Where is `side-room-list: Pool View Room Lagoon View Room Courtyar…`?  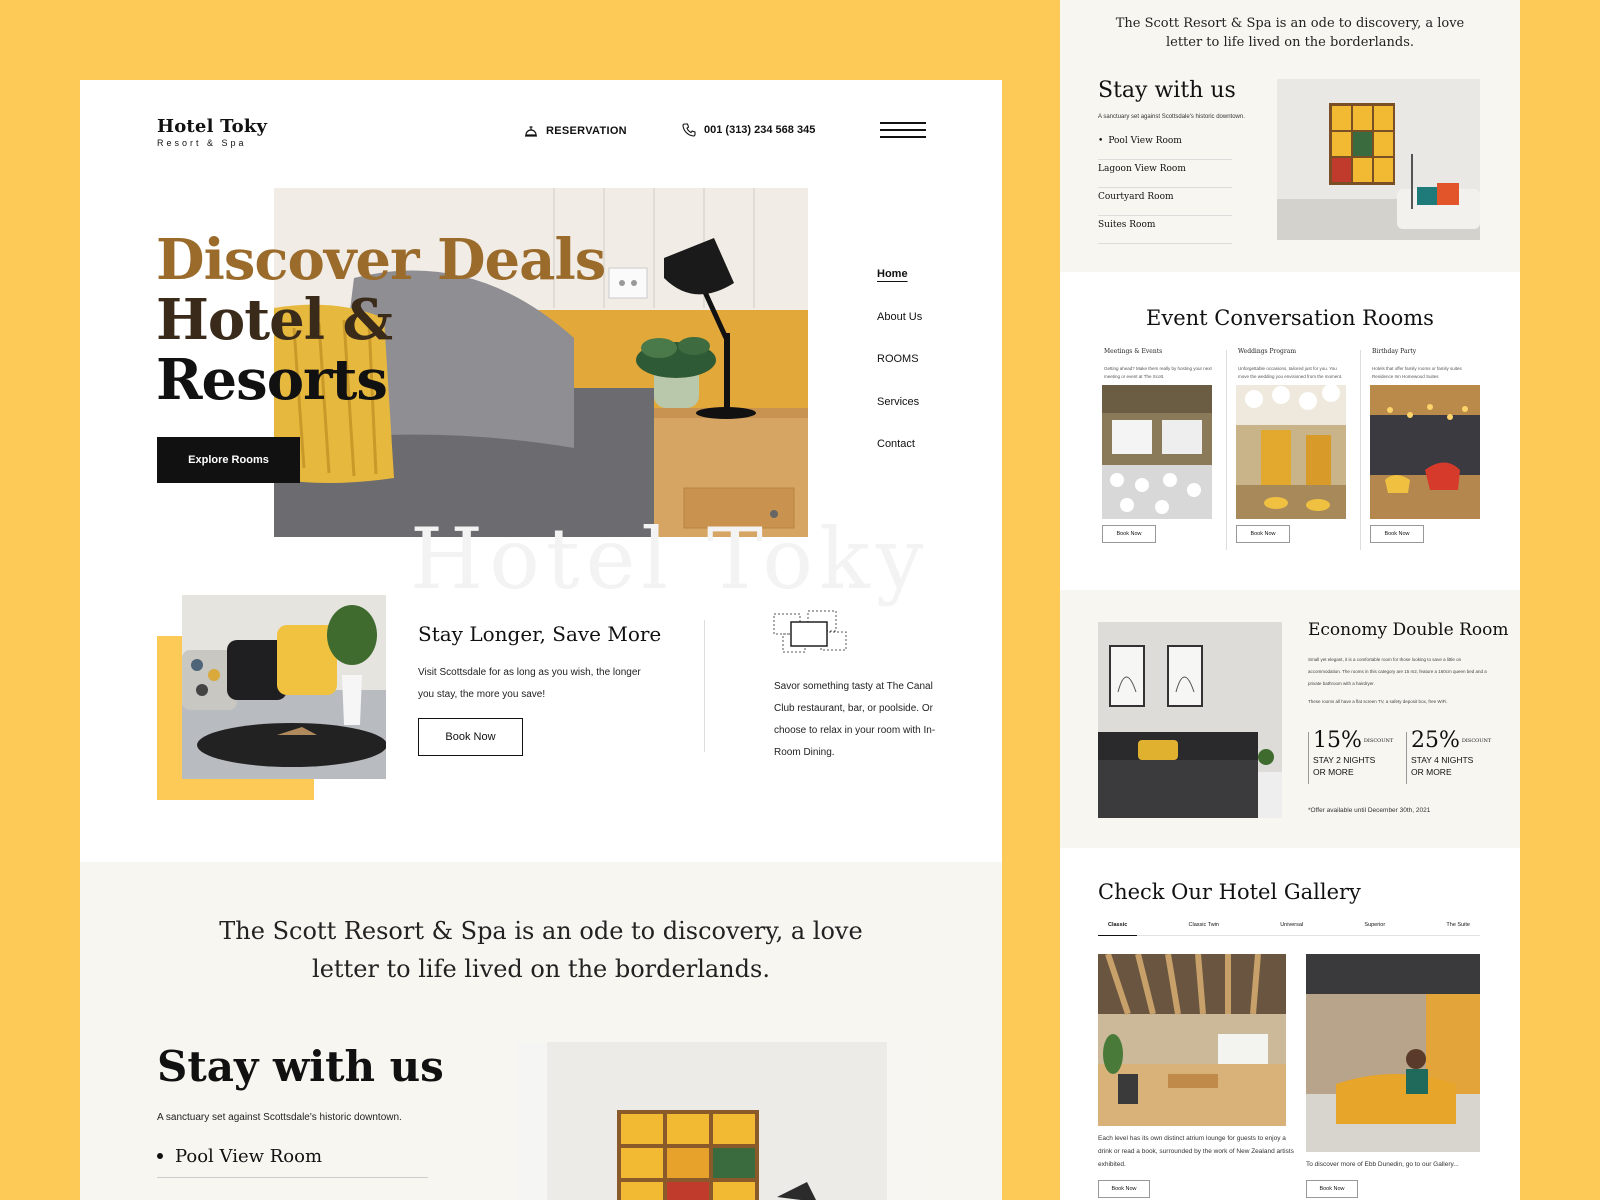
side-room-list: Pool View Room Lagoon View Room Courtyar… is located at coordinates (1165, 188).